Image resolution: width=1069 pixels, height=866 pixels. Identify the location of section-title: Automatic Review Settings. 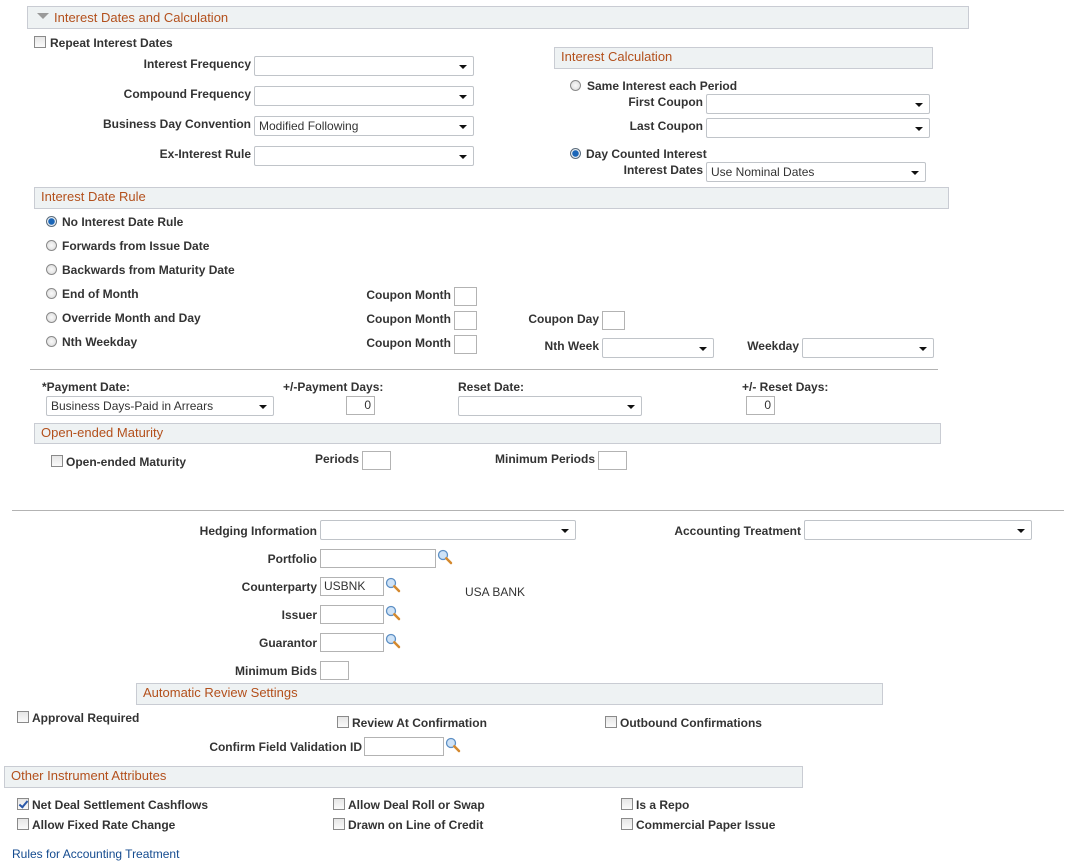
(220, 692).